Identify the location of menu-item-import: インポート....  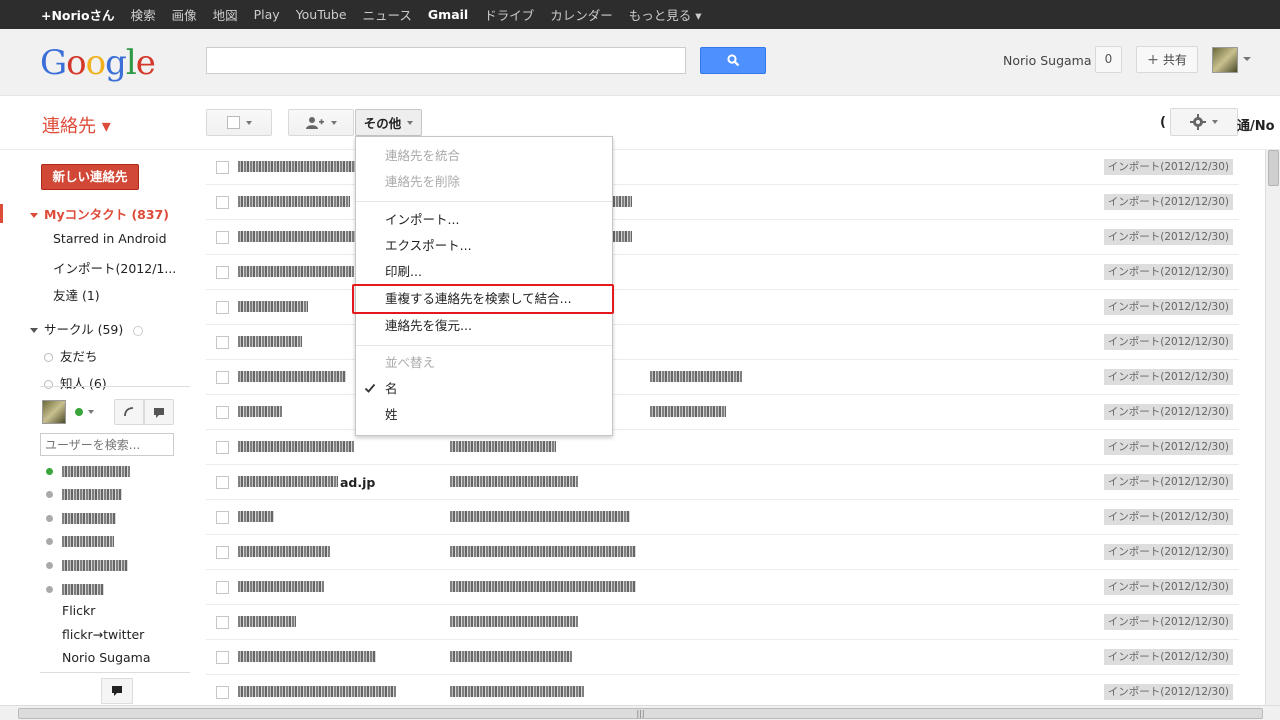
(484, 220).